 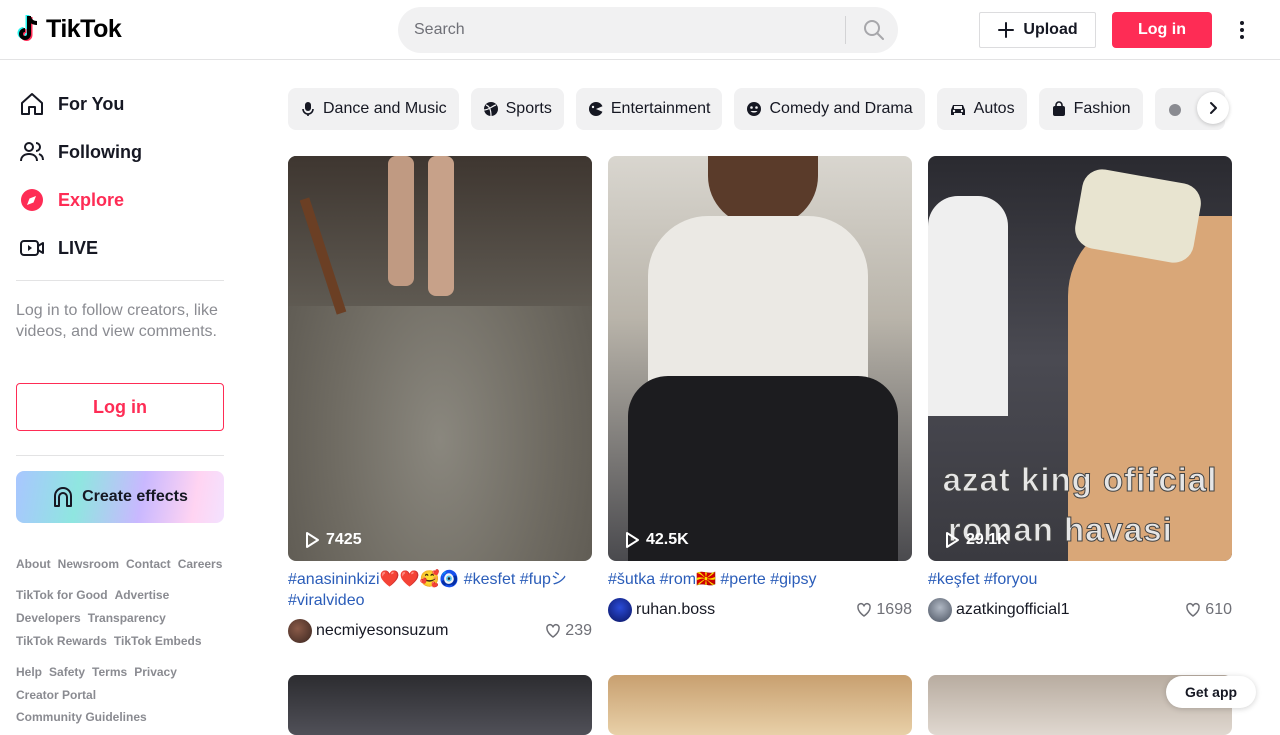 What do you see at coordinates (27, 28) in the screenshot?
I see `tiktok-note-icon` at bounding box center [27, 28].